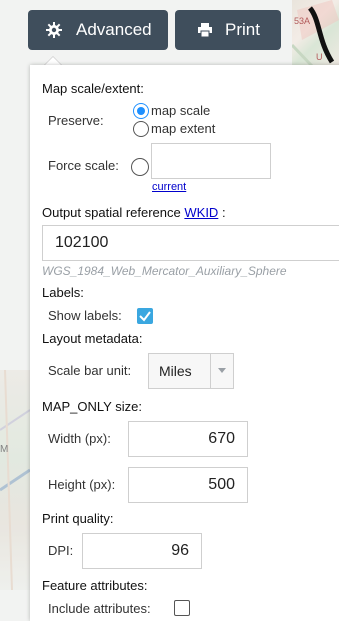  What do you see at coordinates (140, 167) in the screenshot?
I see `force-scale-radio` at bounding box center [140, 167].